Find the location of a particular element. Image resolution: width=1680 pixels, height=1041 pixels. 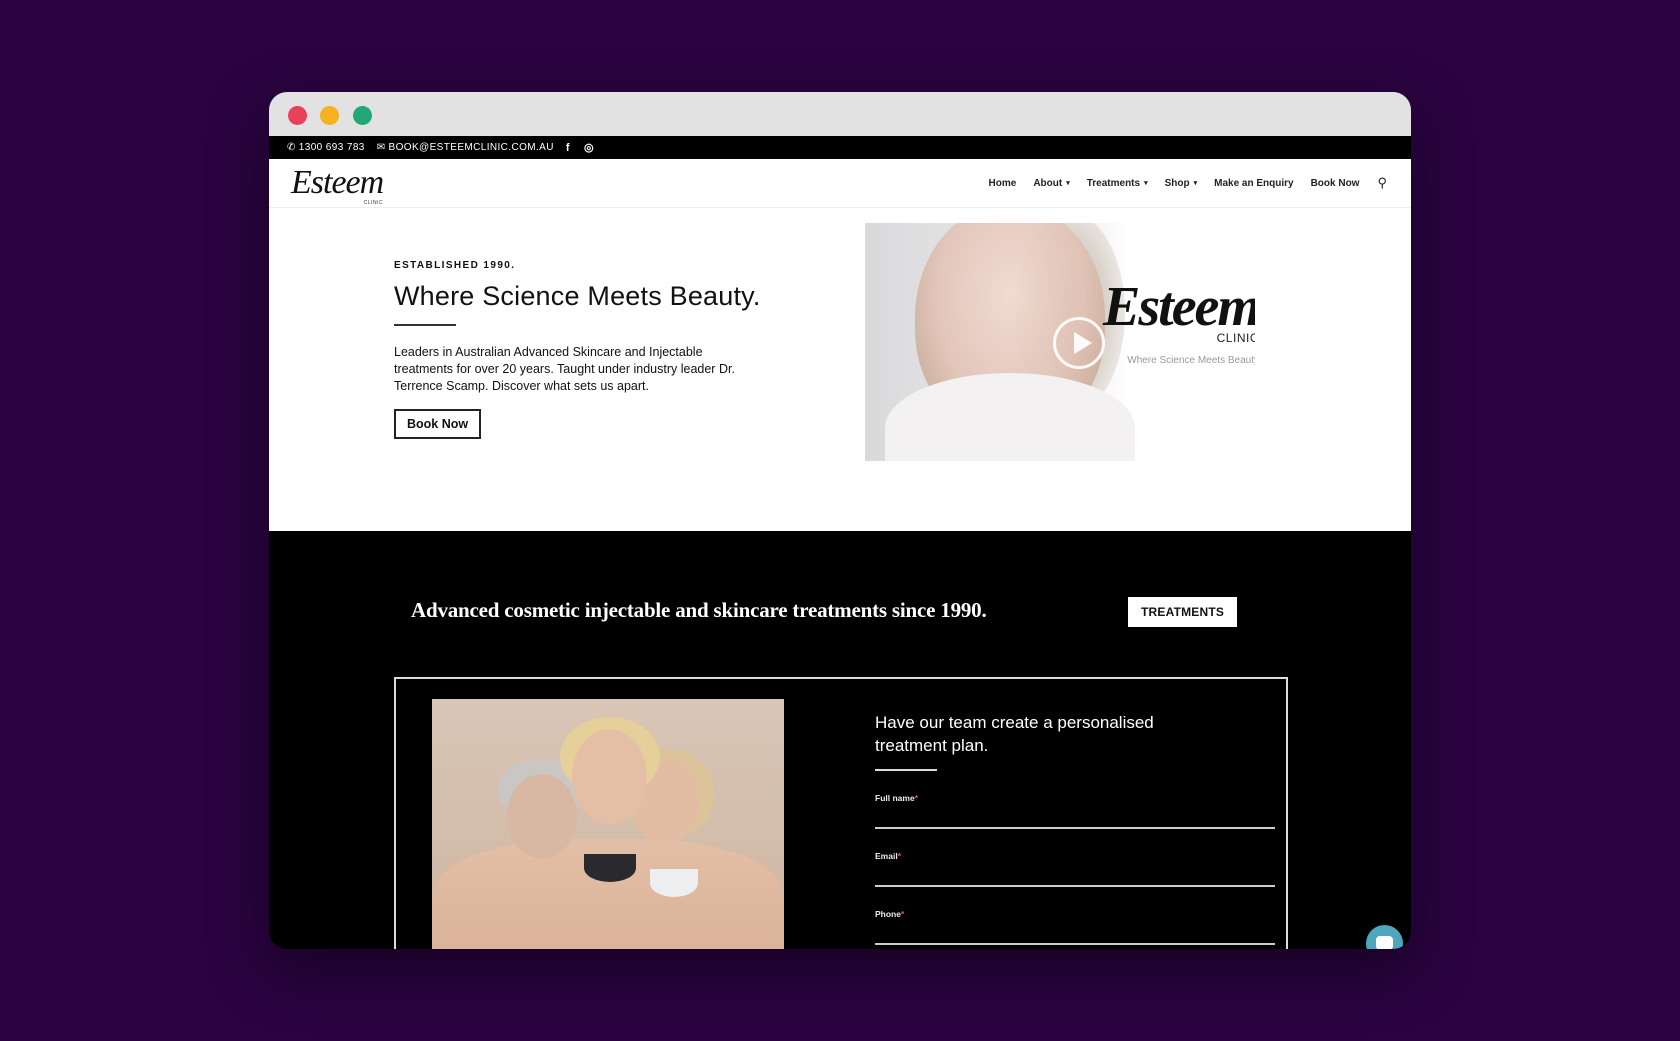

email-input is located at coordinates (1075, 874).